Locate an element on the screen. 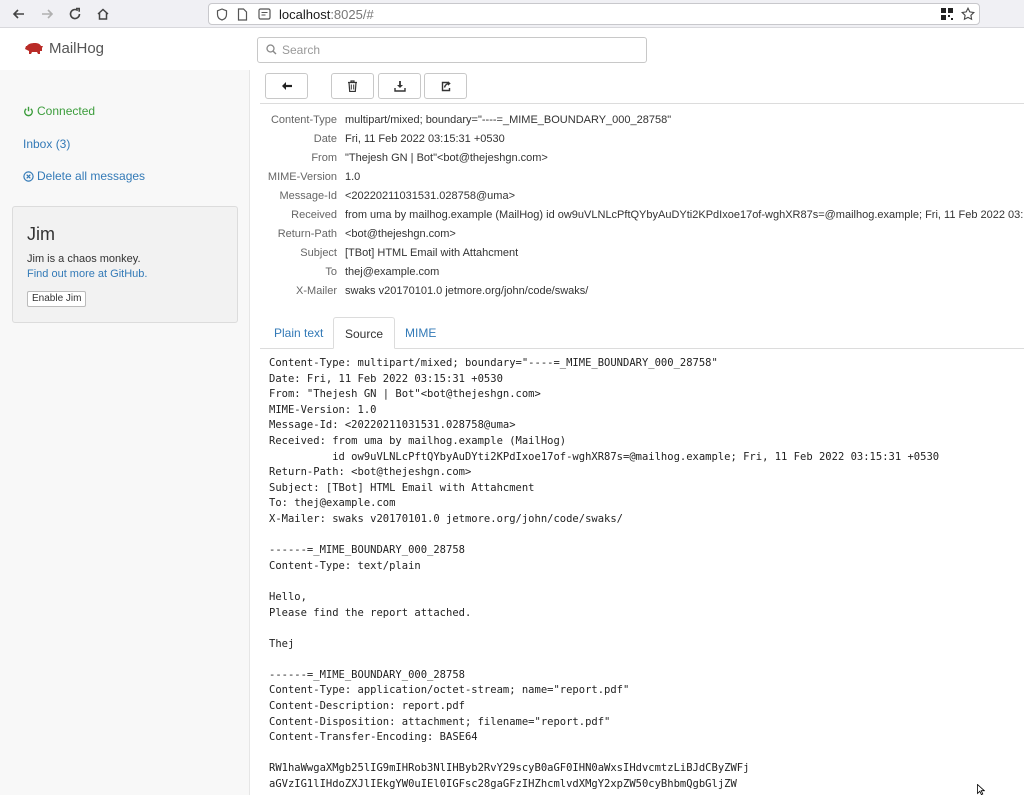 The width and height of the screenshot is (1024, 795). shield-icon is located at coordinates (222, 14).